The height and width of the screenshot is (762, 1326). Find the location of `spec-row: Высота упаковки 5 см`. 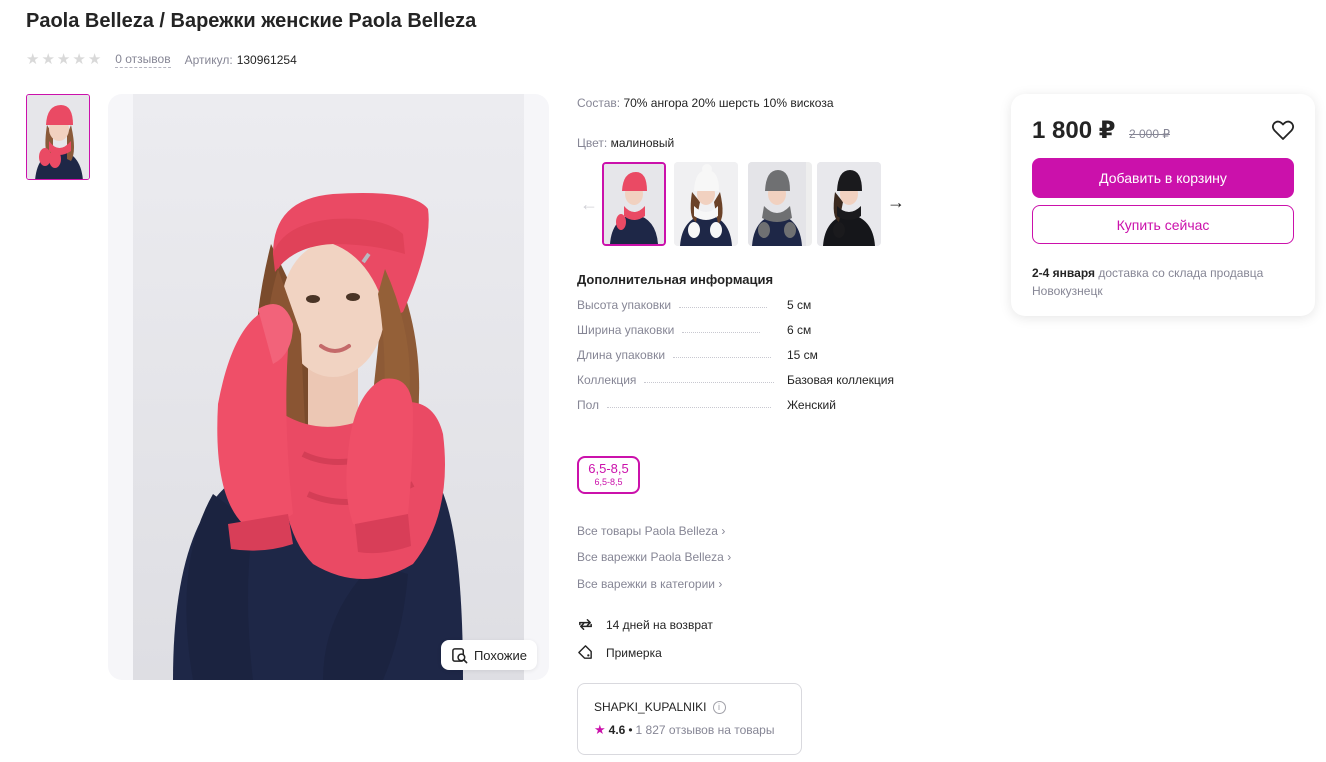

spec-row: Высота упаковки 5 см is located at coordinates (747, 304).